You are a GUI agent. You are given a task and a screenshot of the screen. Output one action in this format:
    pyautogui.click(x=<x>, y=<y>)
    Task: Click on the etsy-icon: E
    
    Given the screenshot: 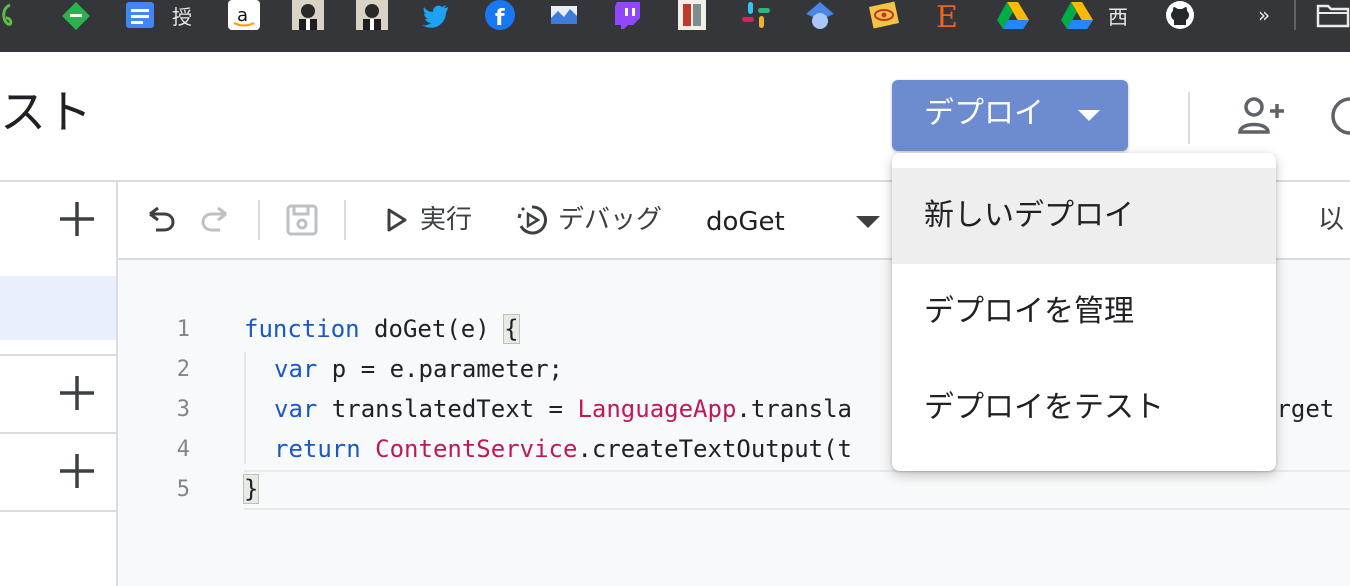 What is the action you would take?
    pyautogui.click(x=947, y=15)
    